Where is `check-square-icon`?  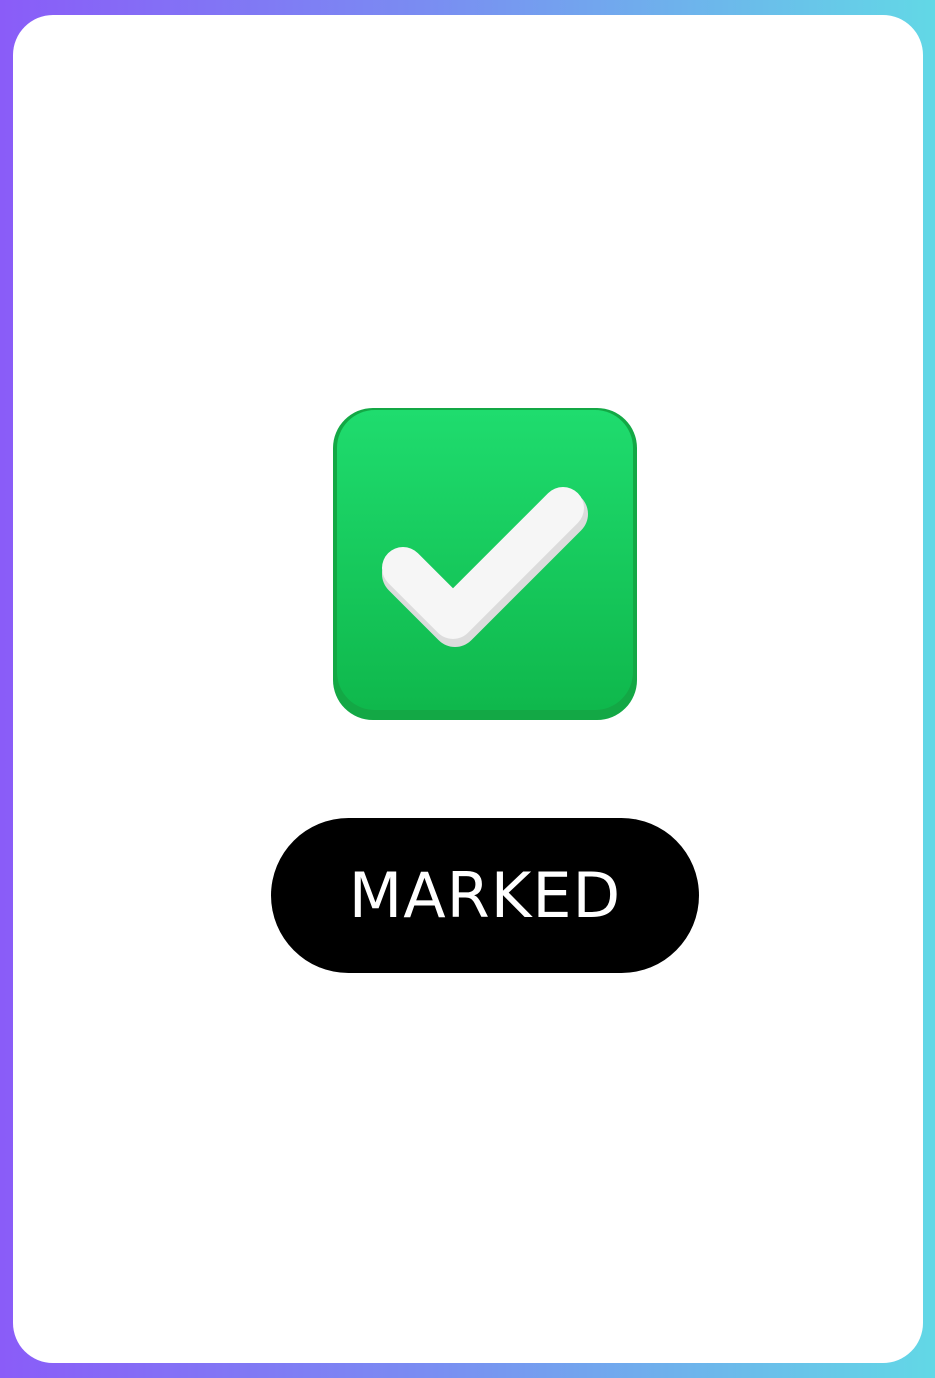 check-square-icon is located at coordinates (485, 564).